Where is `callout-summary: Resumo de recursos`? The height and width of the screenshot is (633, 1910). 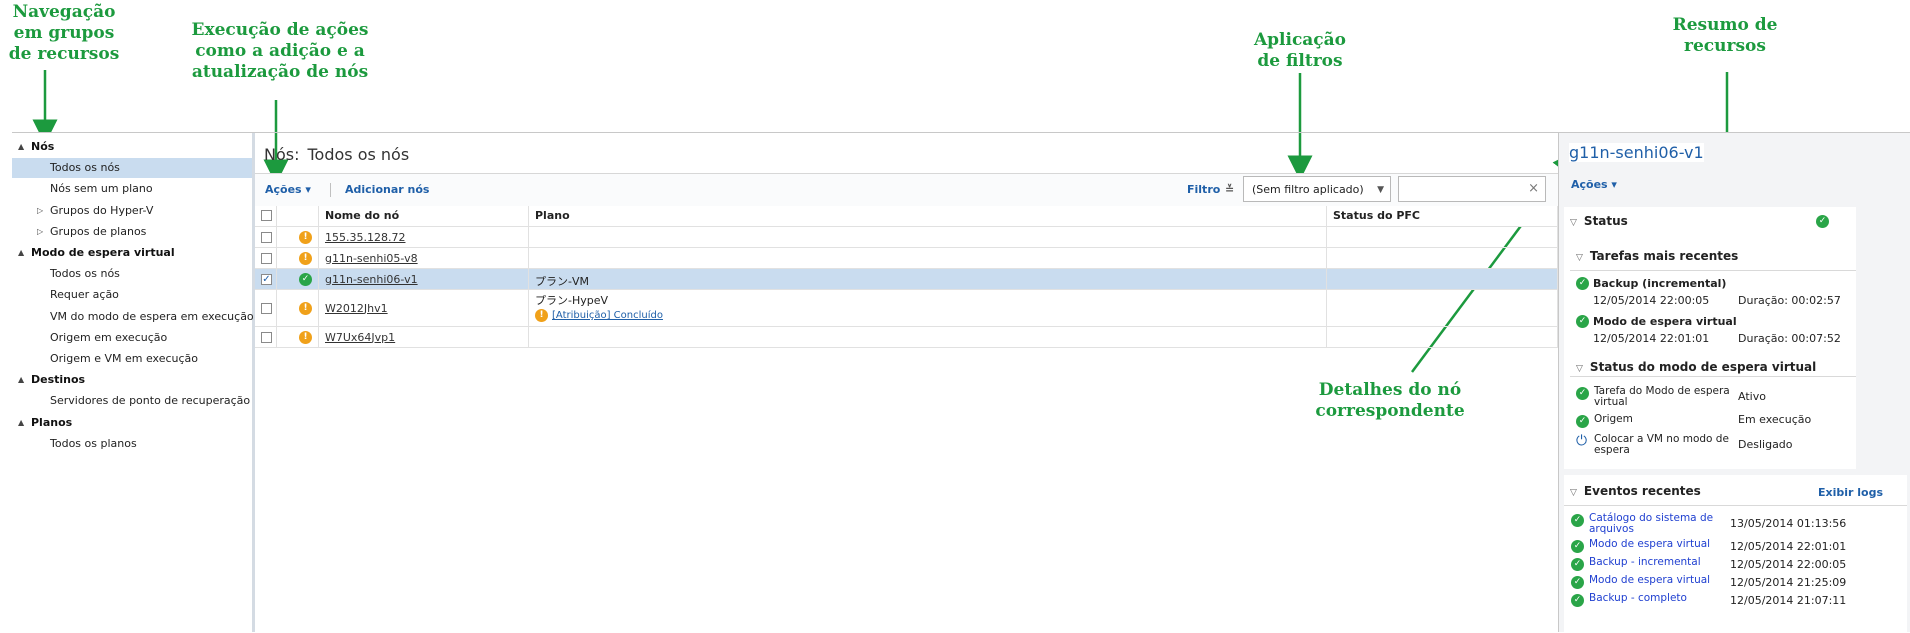 callout-summary: Resumo de recursos is located at coordinates (1725, 35).